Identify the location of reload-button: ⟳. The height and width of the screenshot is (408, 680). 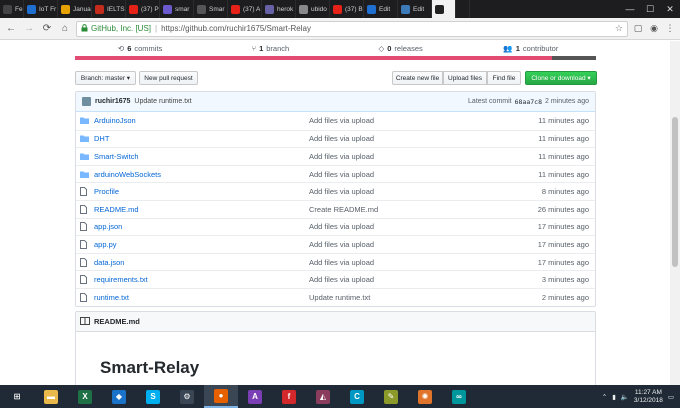
(47, 29).